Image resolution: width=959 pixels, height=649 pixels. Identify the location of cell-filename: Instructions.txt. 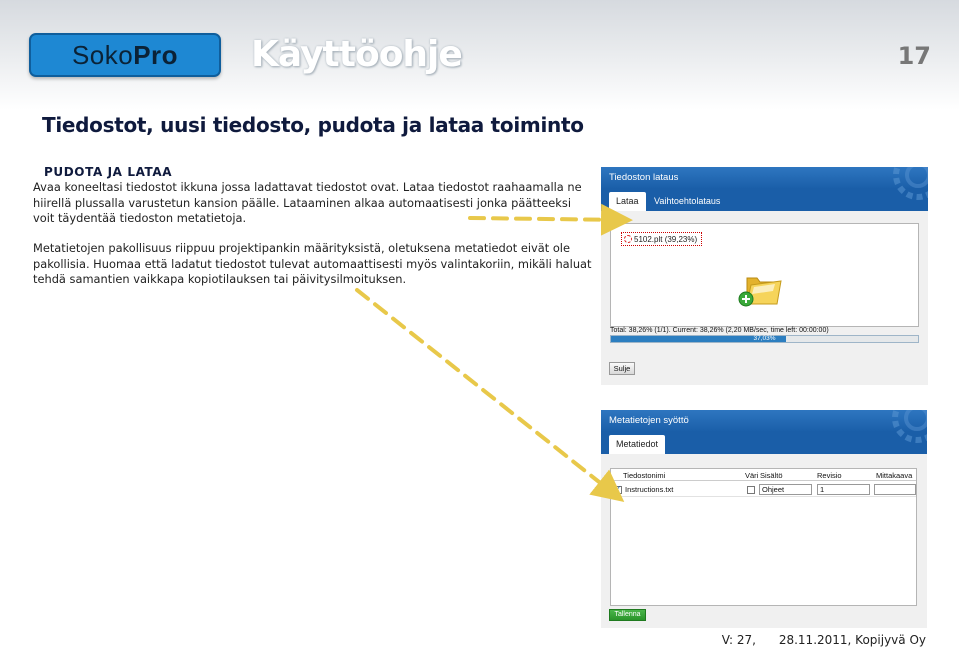
(649, 489).